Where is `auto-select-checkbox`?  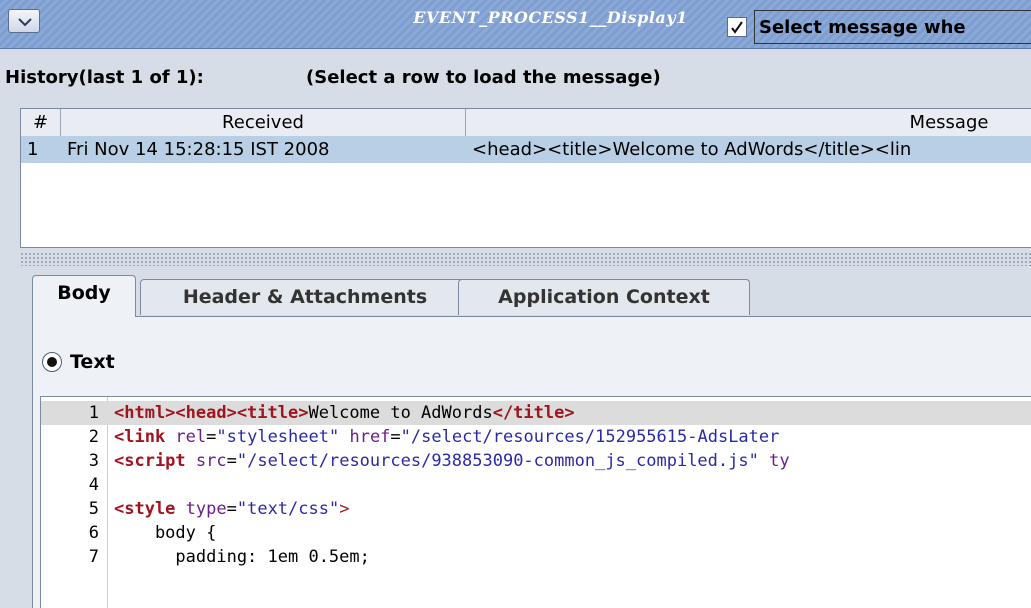 auto-select-checkbox is located at coordinates (737, 27).